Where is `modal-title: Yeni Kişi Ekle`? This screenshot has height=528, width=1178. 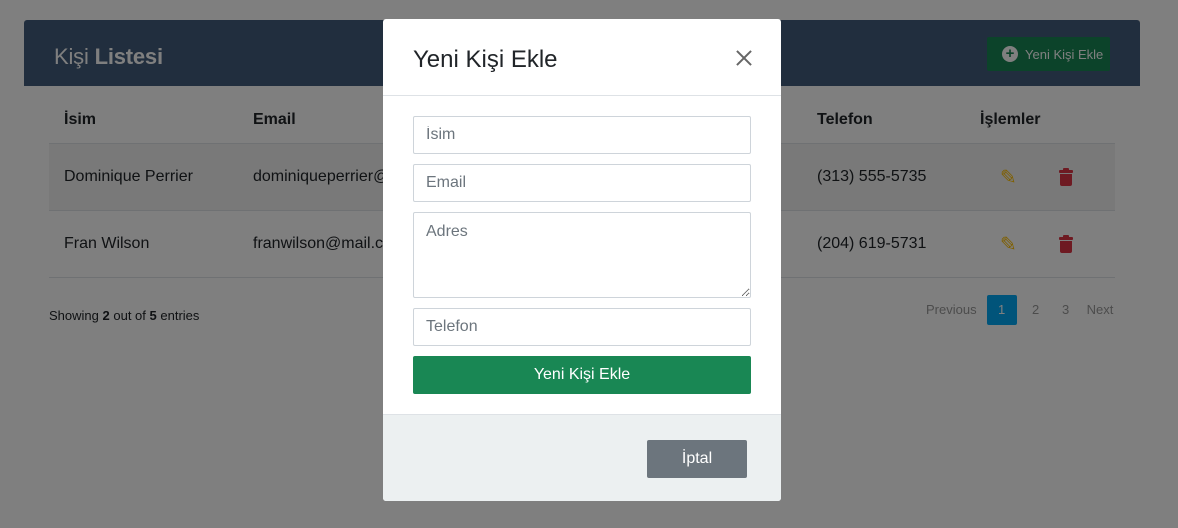
modal-title: Yeni Kişi Ekle is located at coordinates (485, 59).